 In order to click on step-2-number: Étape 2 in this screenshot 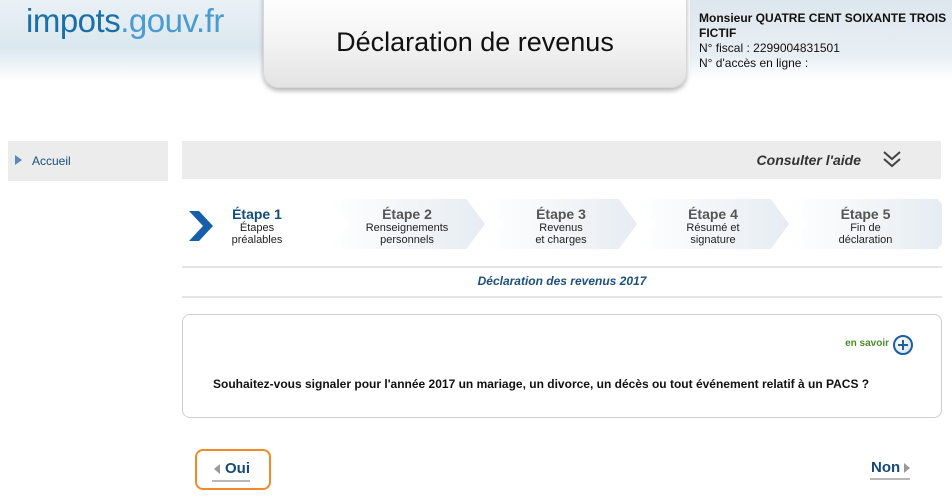, I will do `click(407, 214)`.